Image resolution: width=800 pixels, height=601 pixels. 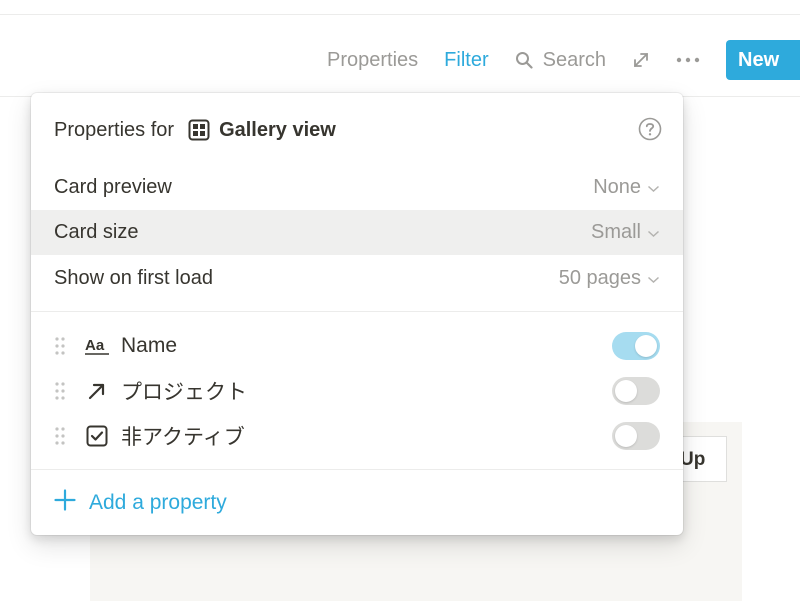 What do you see at coordinates (615, 232) in the screenshot?
I see `option-value-text: Small` at bounding box center [615, 232].